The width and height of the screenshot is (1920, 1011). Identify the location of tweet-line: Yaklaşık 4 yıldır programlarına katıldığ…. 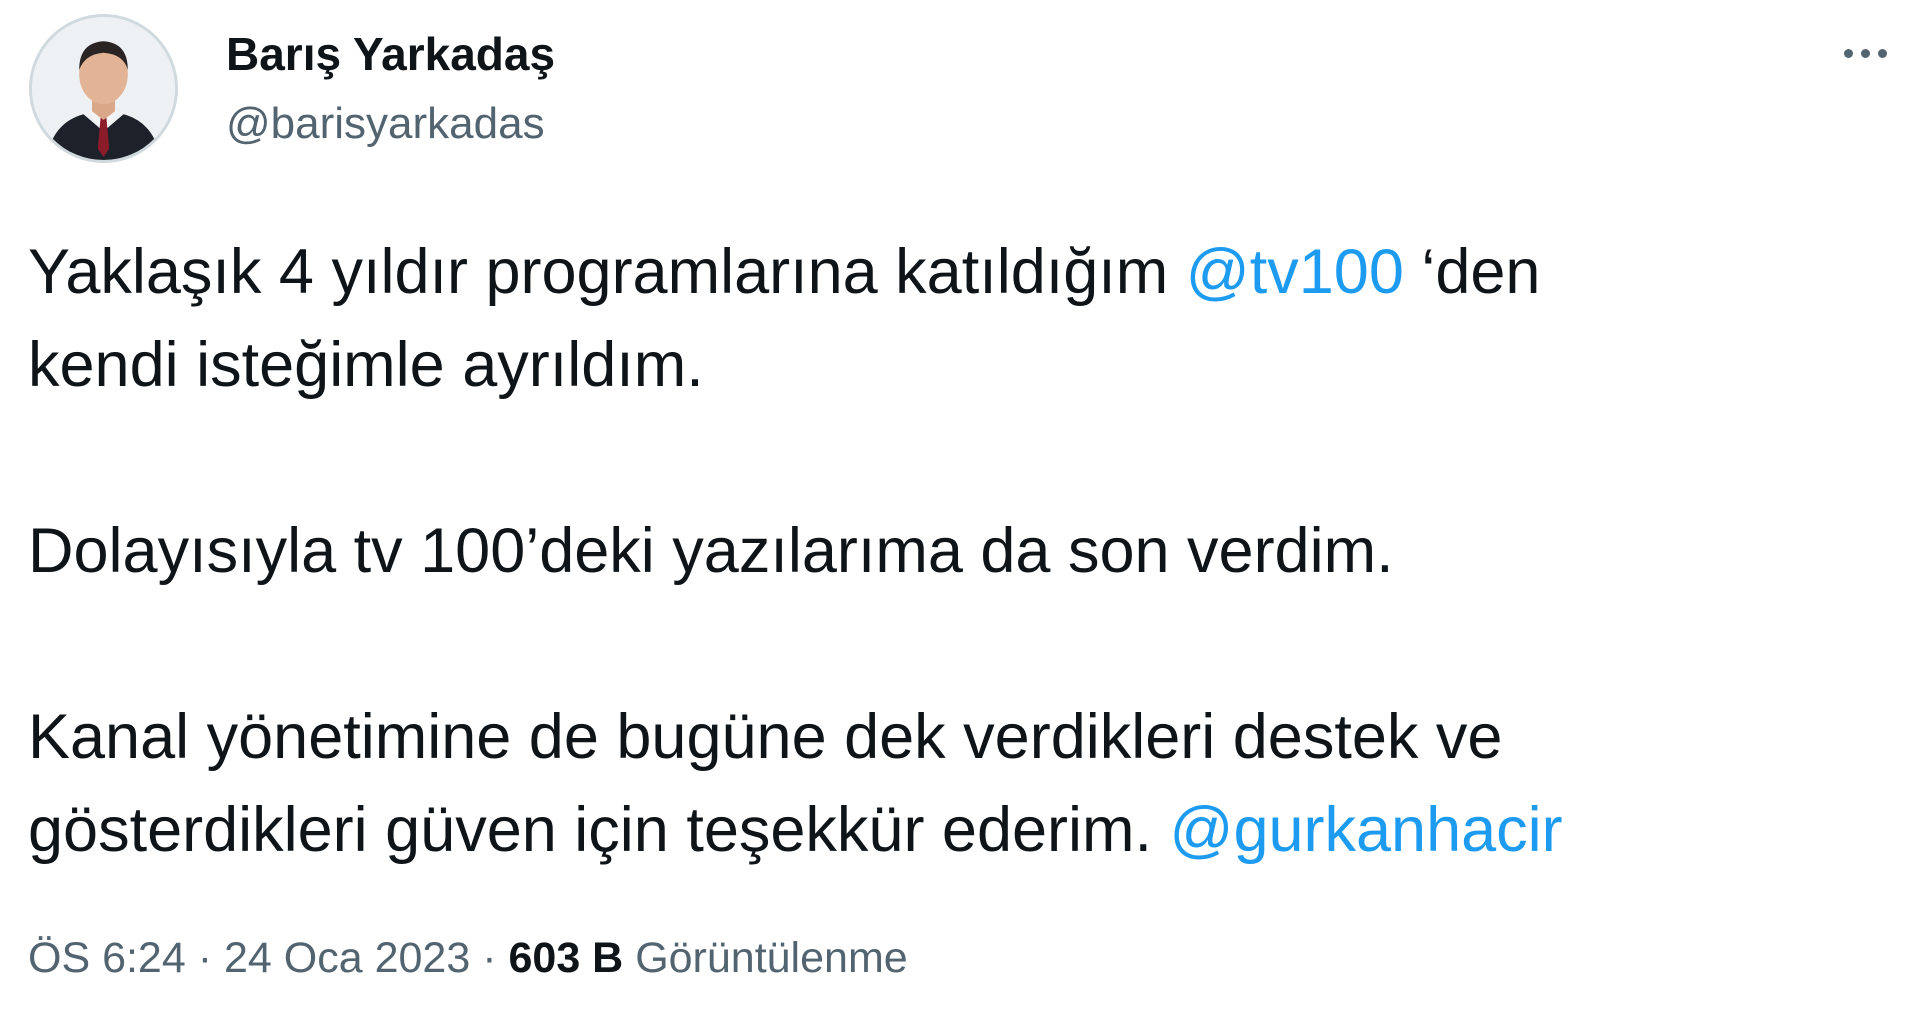
(958, 272).